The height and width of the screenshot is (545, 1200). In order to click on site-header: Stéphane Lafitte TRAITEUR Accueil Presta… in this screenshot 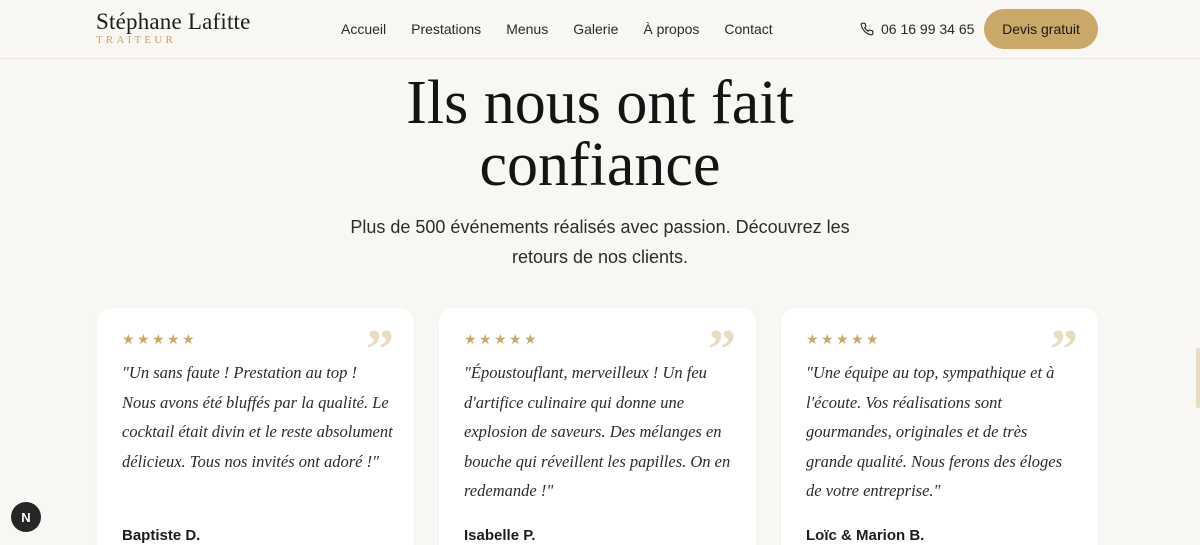, I will do `click(600, 29)`.